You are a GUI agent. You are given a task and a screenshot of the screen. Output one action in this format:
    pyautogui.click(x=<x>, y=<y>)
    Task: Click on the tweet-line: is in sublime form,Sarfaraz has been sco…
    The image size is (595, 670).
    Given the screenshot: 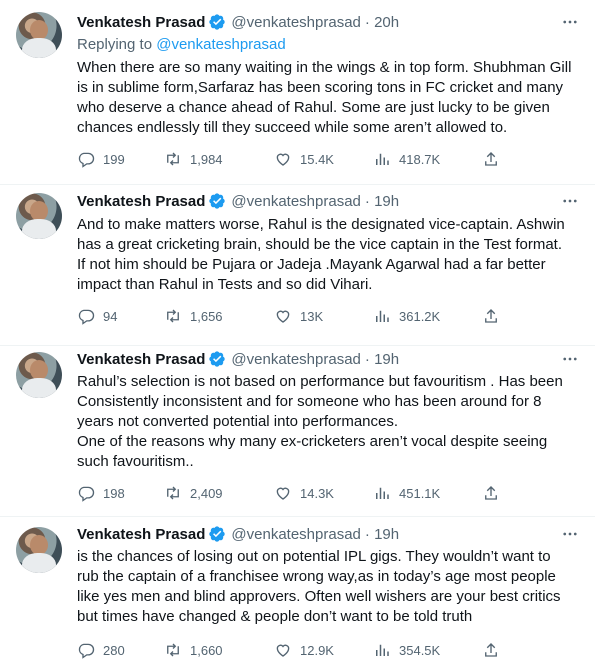 What is the action you would take?
    pyautogui.click(x=320, y=87)
    